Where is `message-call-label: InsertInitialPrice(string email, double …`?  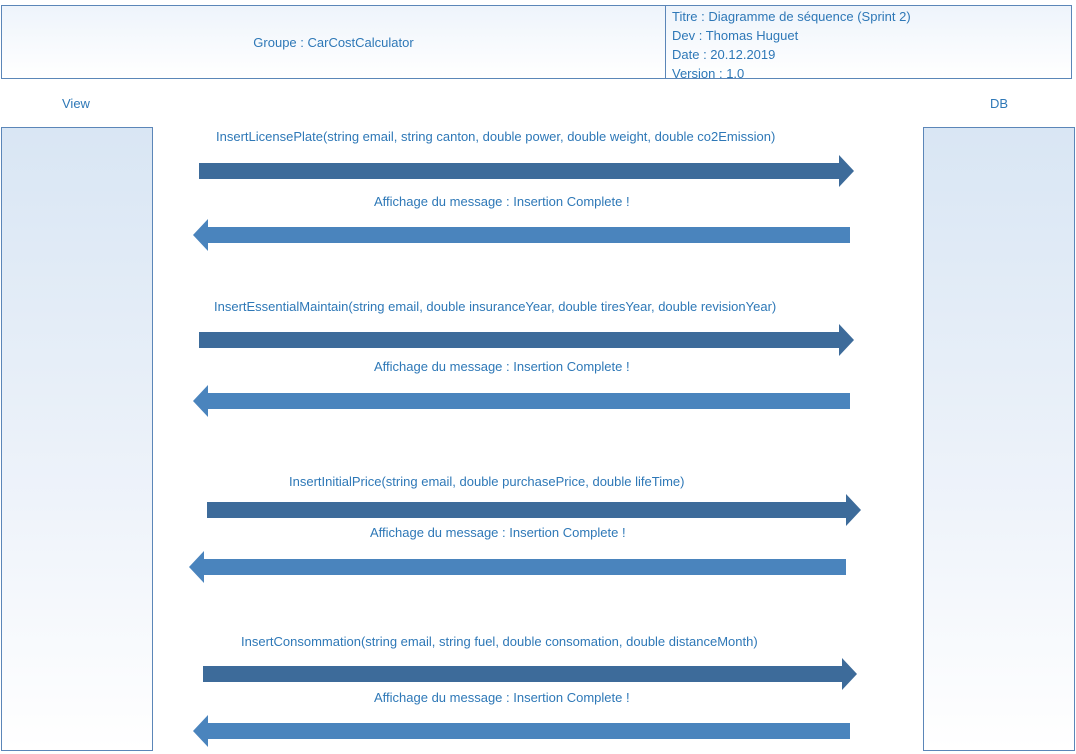
message-call-label: InsertInitialPrice(string email, double … is located at coordinates (487, 481).